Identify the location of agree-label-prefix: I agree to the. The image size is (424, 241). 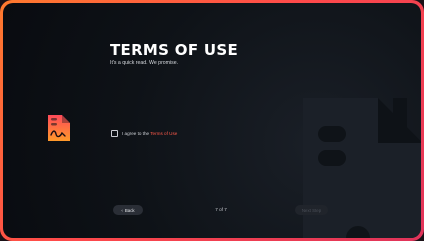
(136, 133).